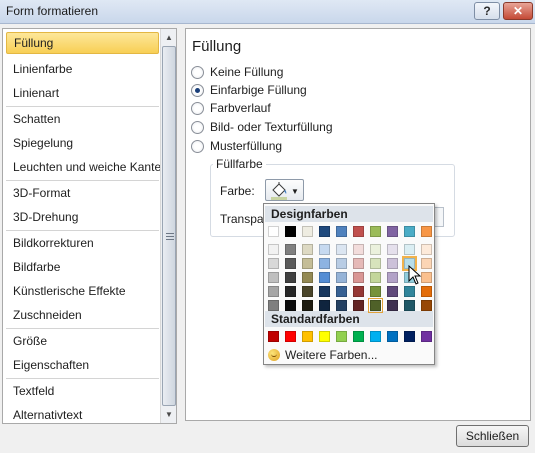  What do you see at coordinates (82, 217) in the screenshot?
I see `nav-item-3d-drehung: 3D-Drehung` at bounding box center [82, 217].